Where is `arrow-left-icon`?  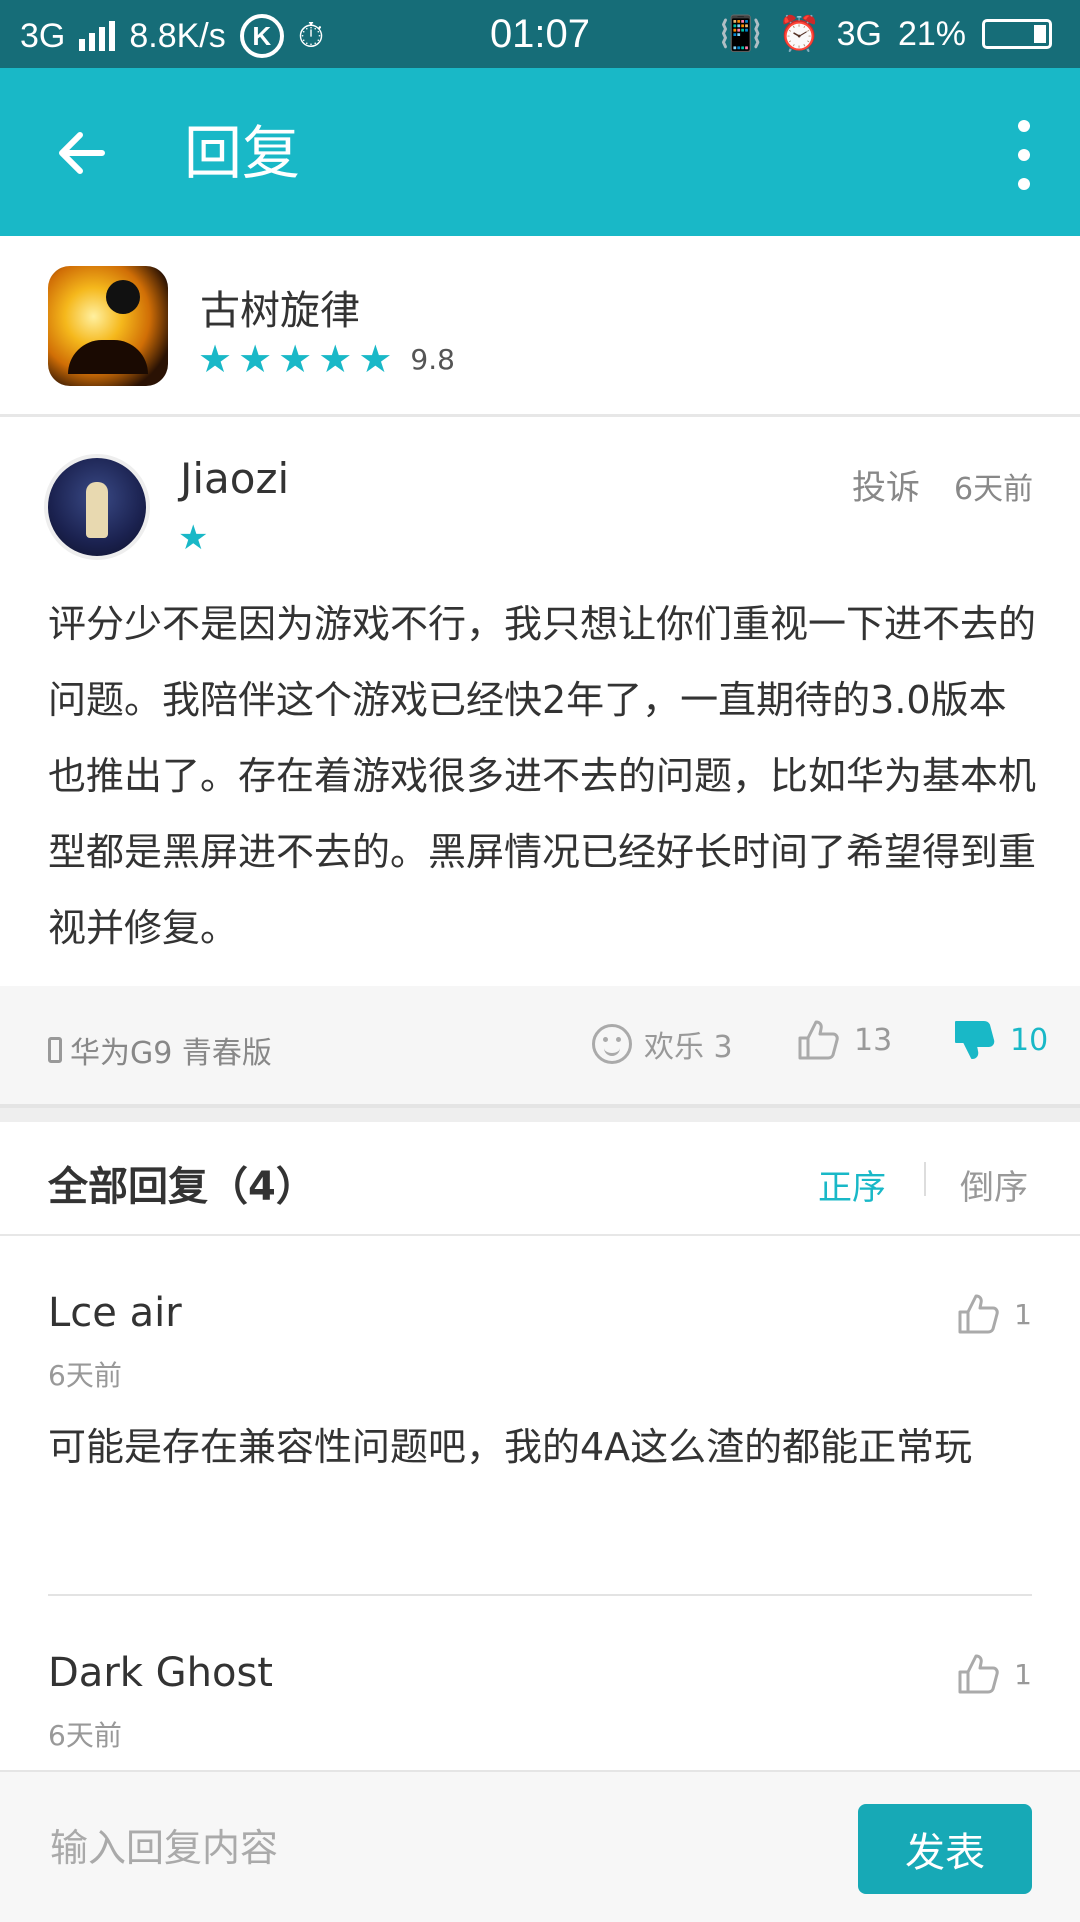 arrow-left-icon is located at coordinates (82, 153).